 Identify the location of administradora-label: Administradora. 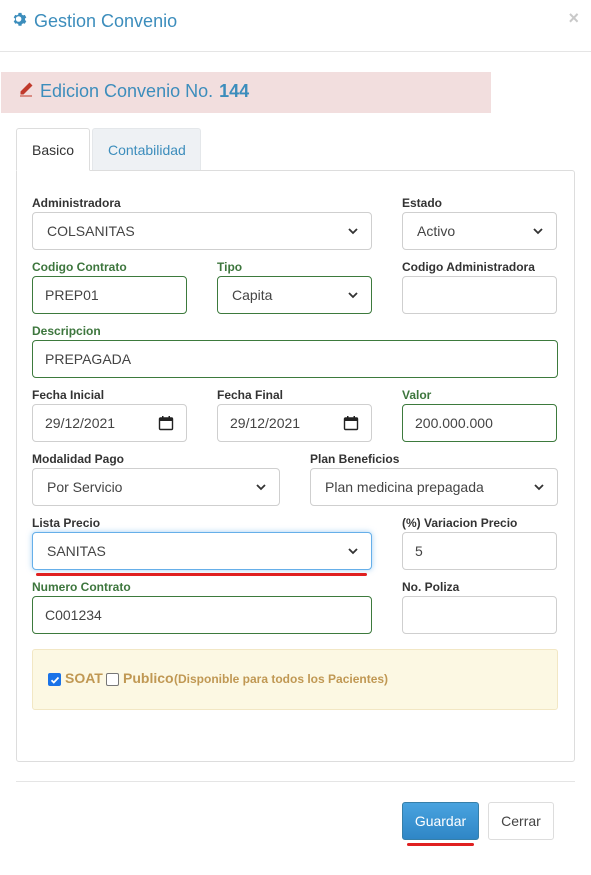
(76, 203).